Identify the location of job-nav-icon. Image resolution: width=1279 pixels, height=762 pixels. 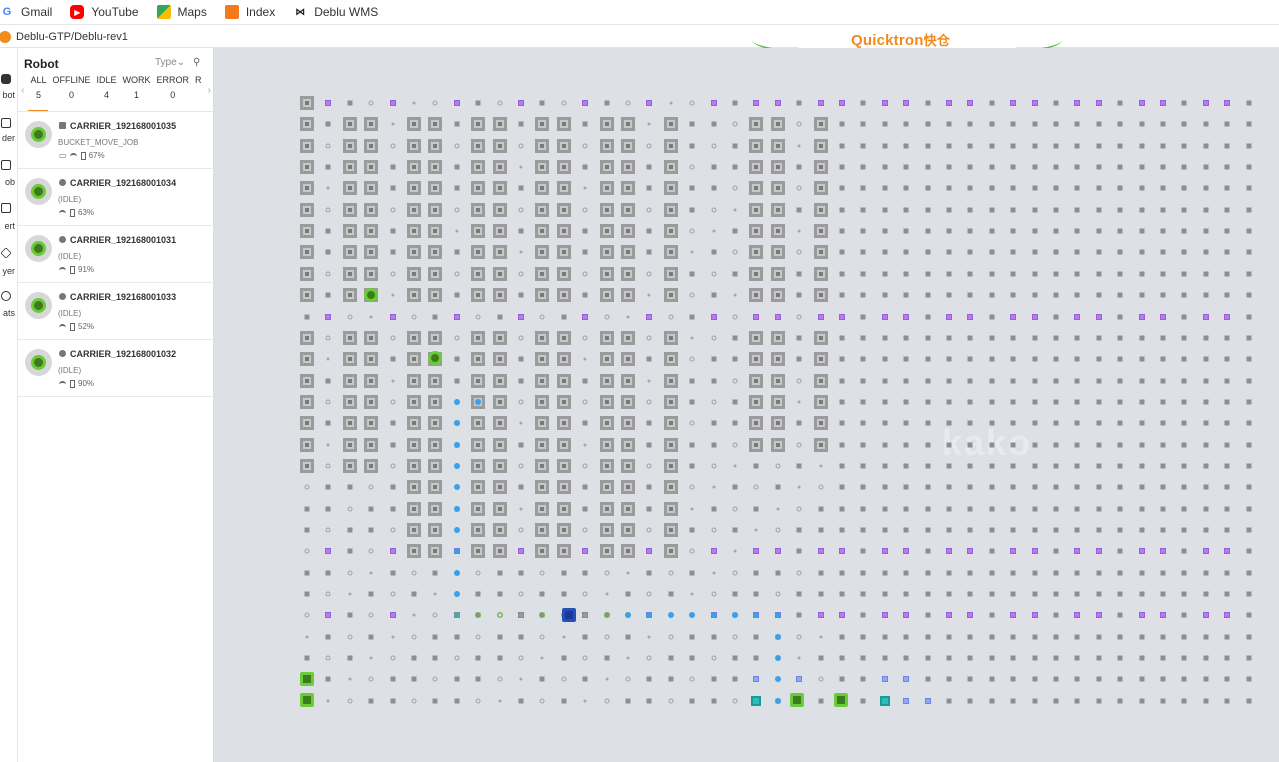
(6, 165).